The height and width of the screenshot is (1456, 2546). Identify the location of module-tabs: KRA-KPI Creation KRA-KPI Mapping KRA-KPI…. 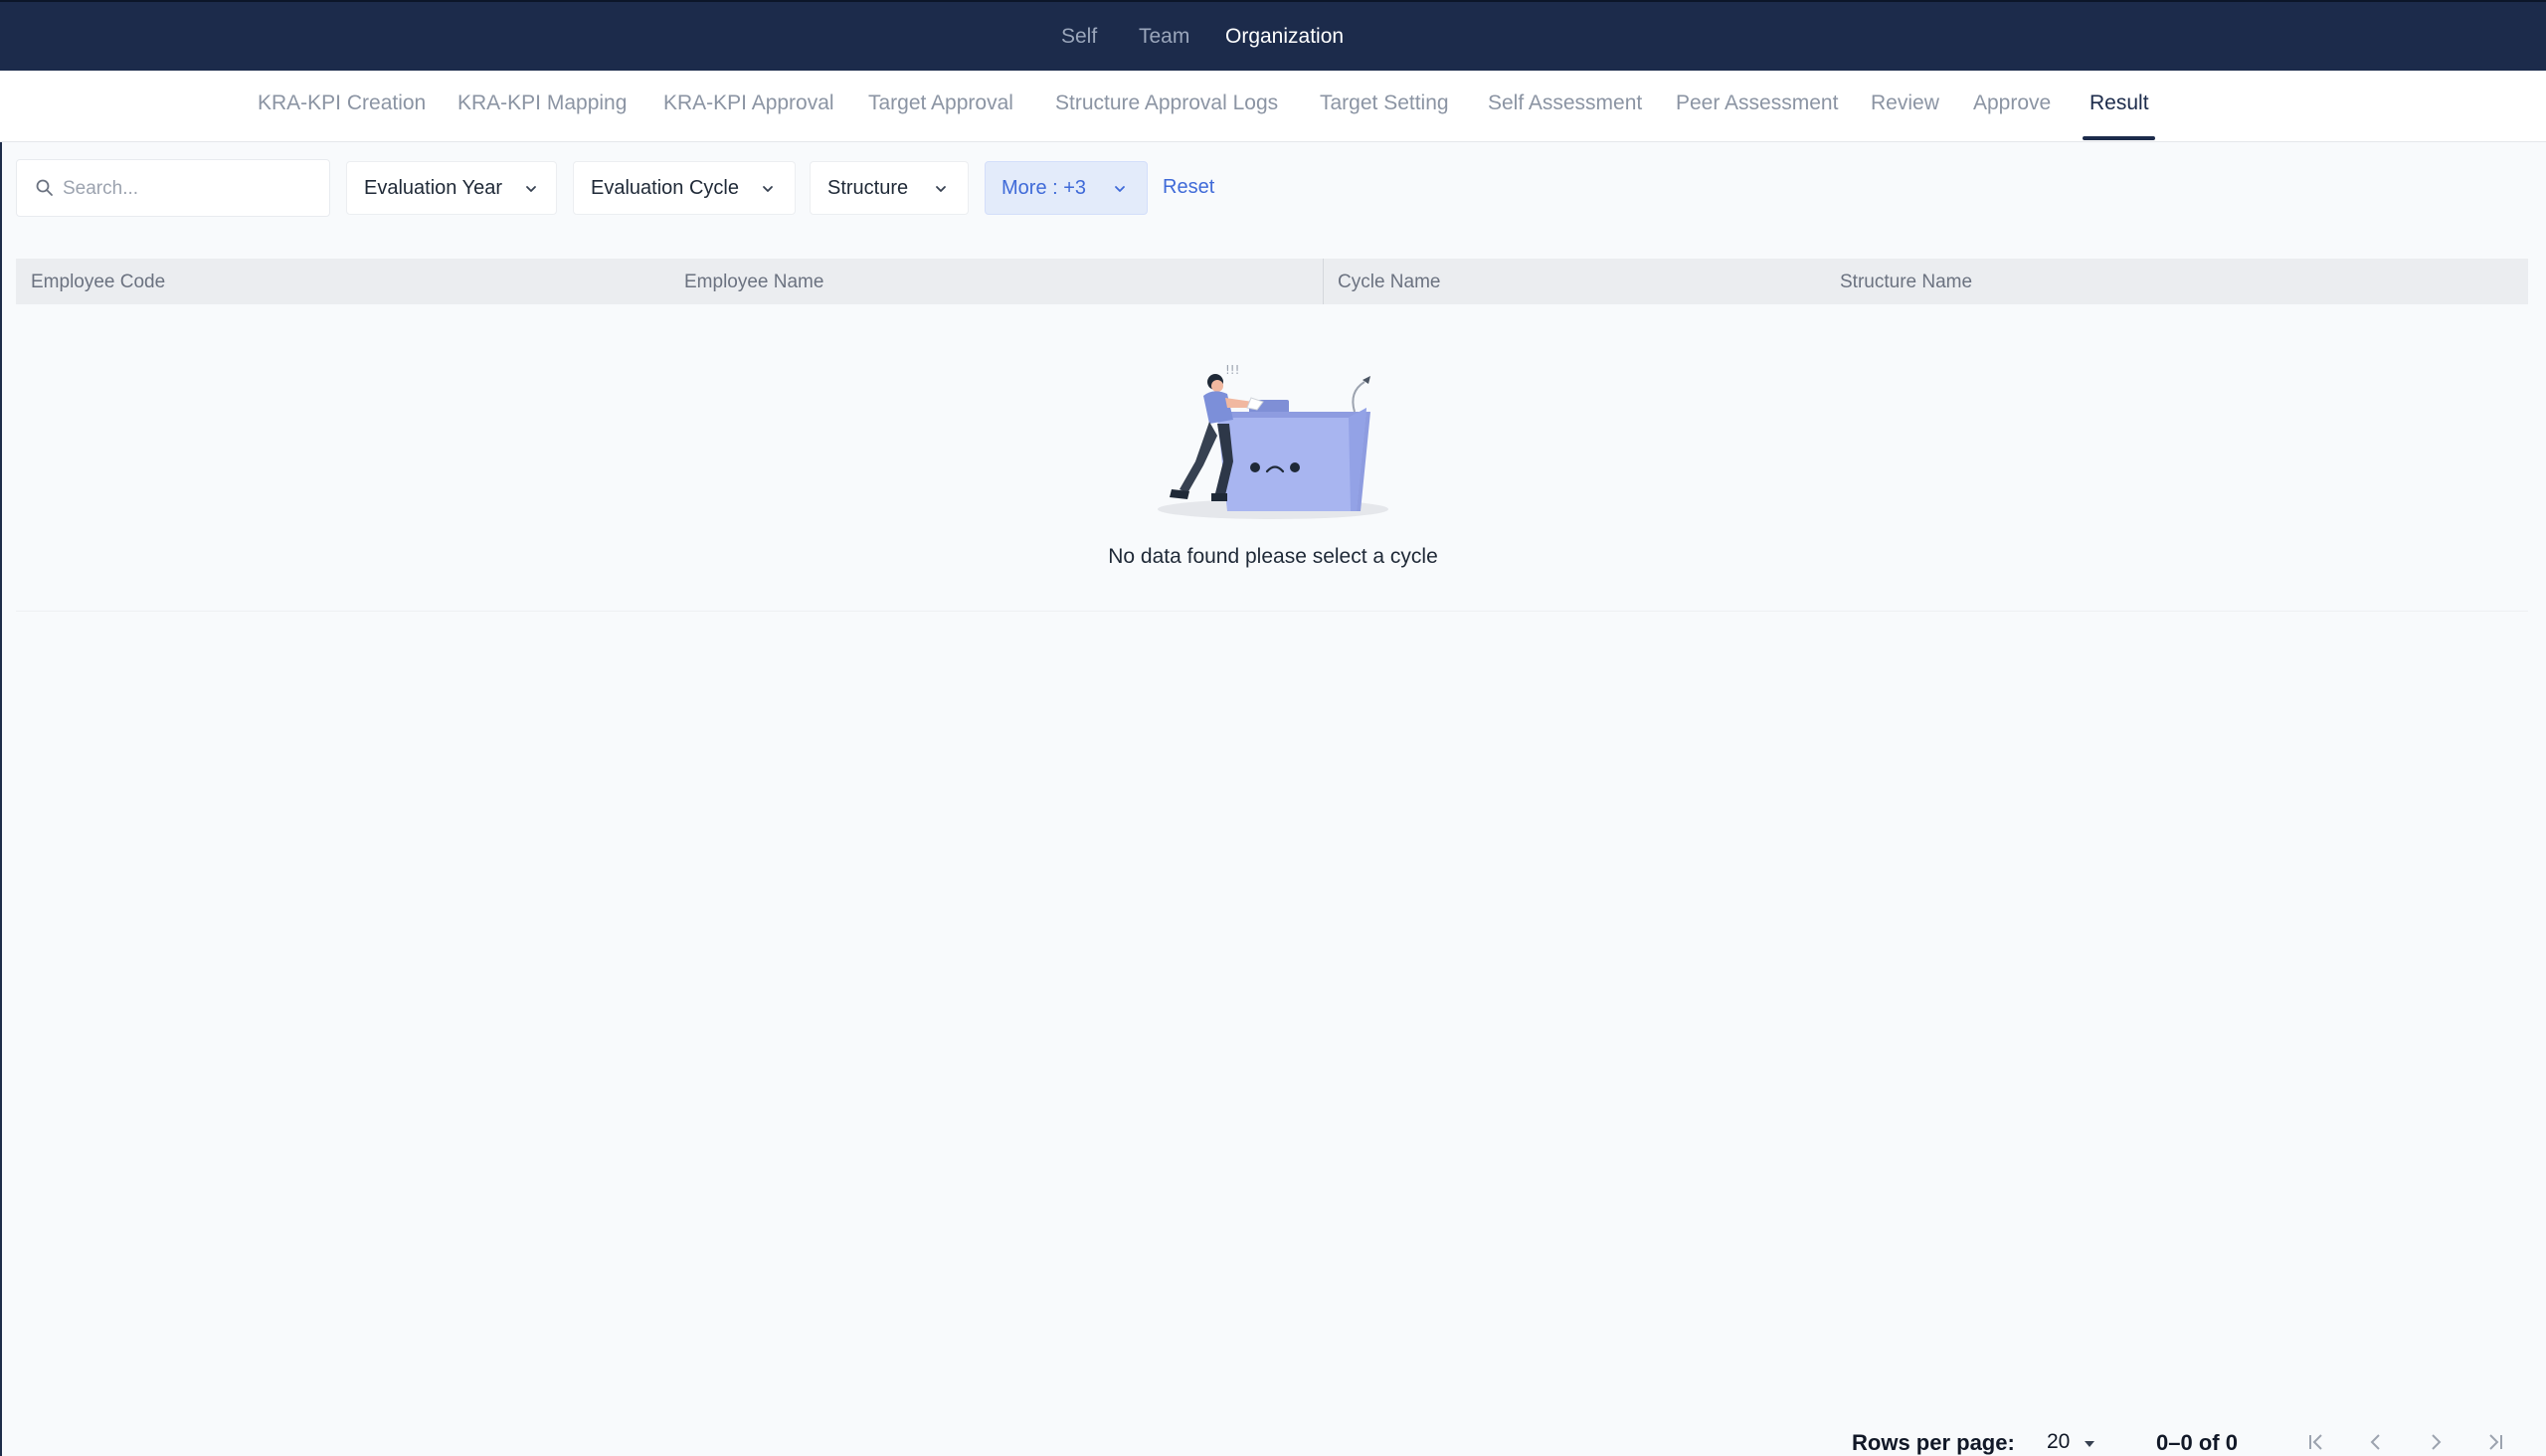
(1273, 106).